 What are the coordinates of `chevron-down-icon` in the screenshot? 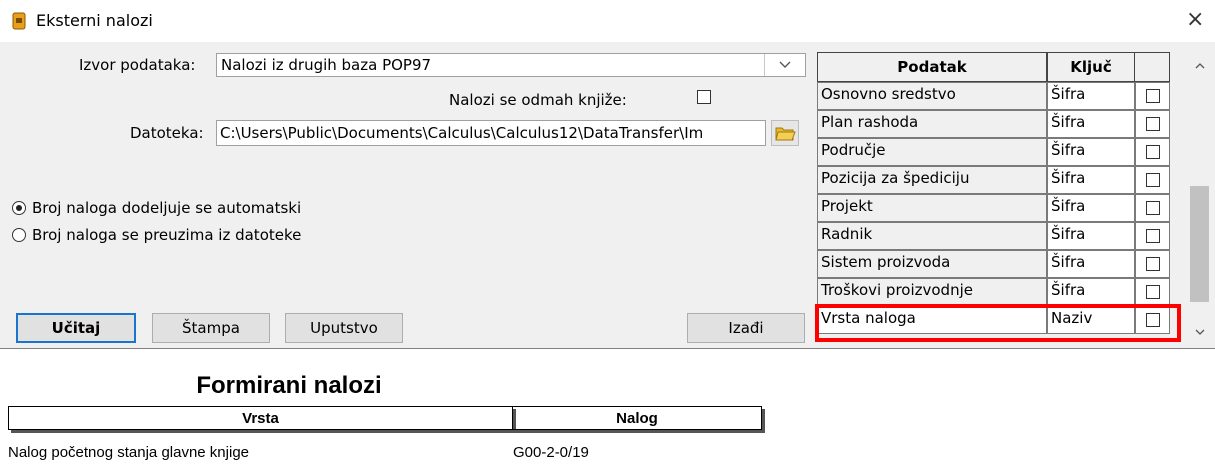 It's located at (784, 65).